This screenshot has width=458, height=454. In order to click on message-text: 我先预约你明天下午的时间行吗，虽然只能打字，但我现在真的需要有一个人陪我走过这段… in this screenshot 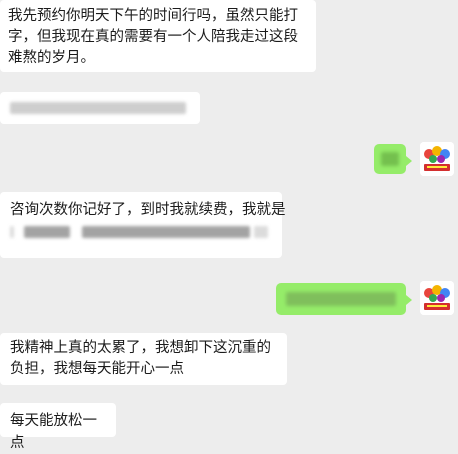, I will do `click(153, 37)`.